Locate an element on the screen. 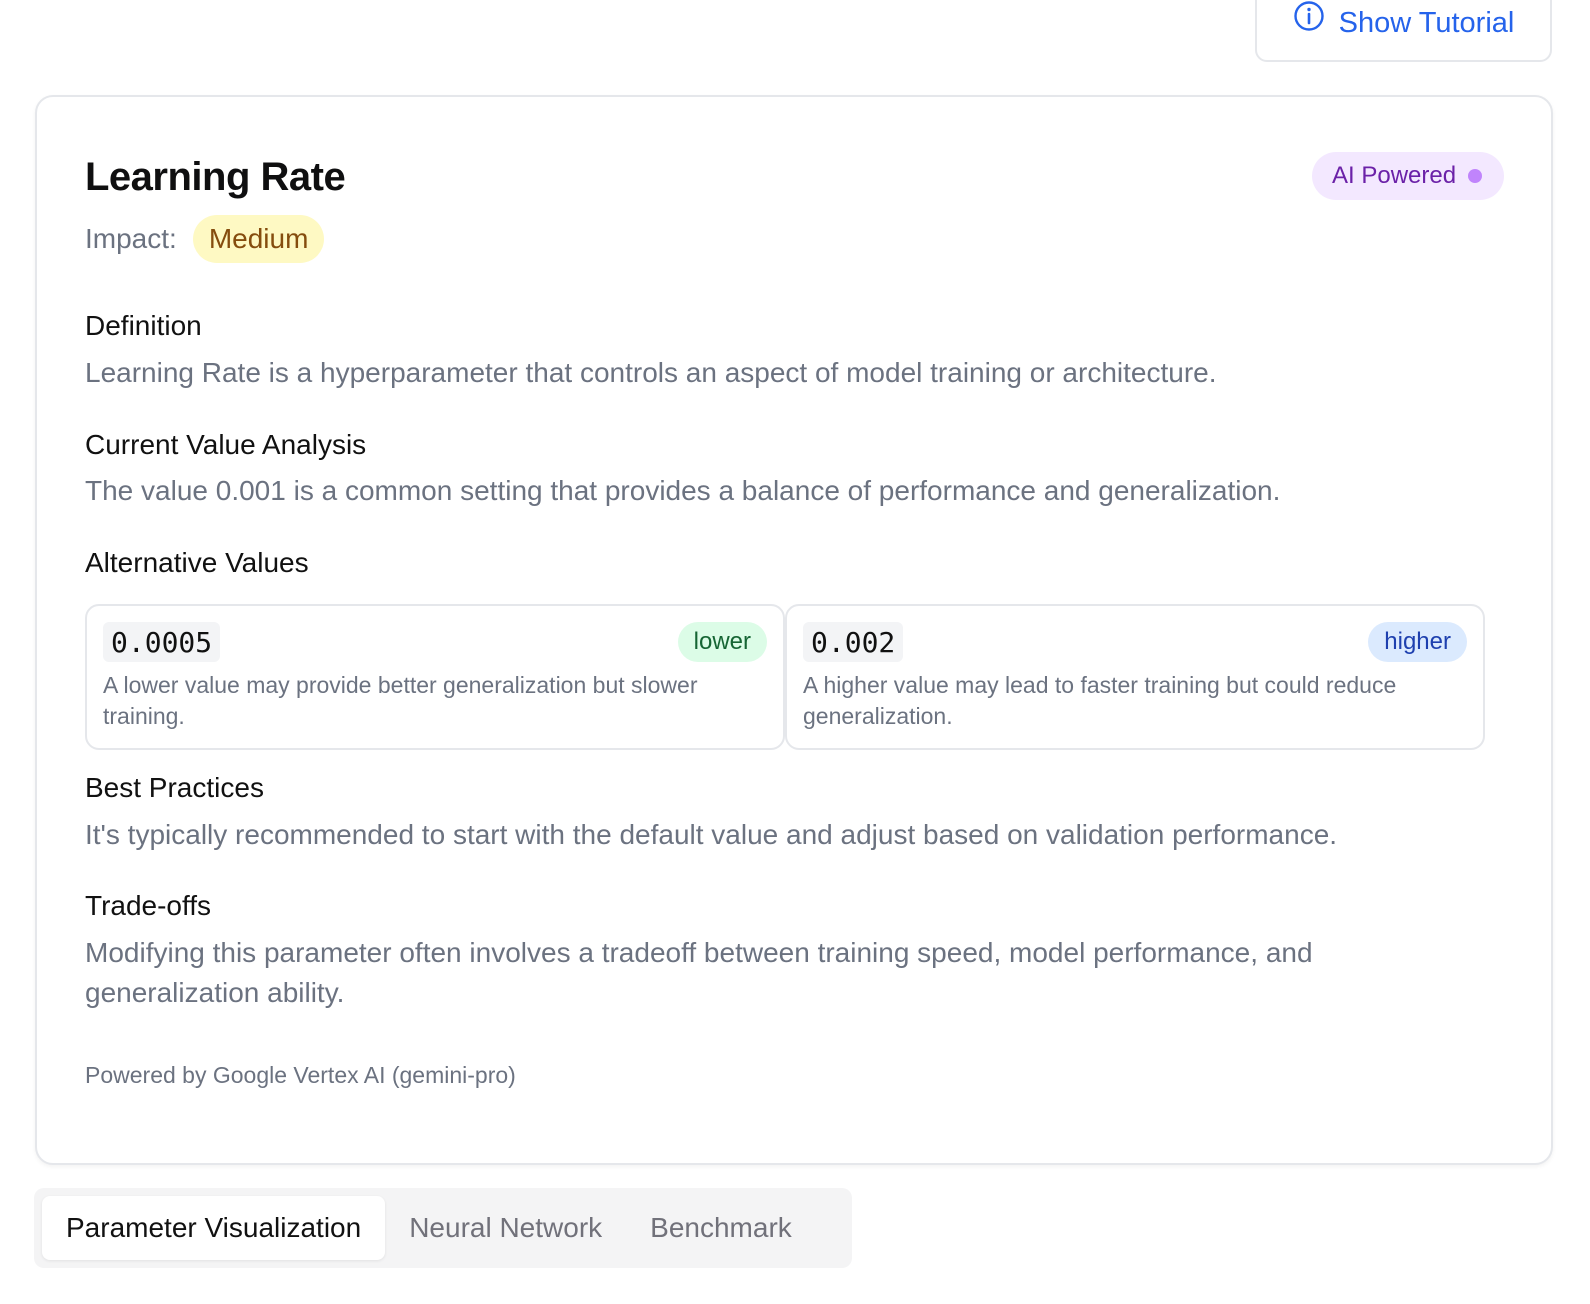 This screenshot has height=1304, width=1590. tab-neural-network: Neural Network is located at coordinates (505, 1228).